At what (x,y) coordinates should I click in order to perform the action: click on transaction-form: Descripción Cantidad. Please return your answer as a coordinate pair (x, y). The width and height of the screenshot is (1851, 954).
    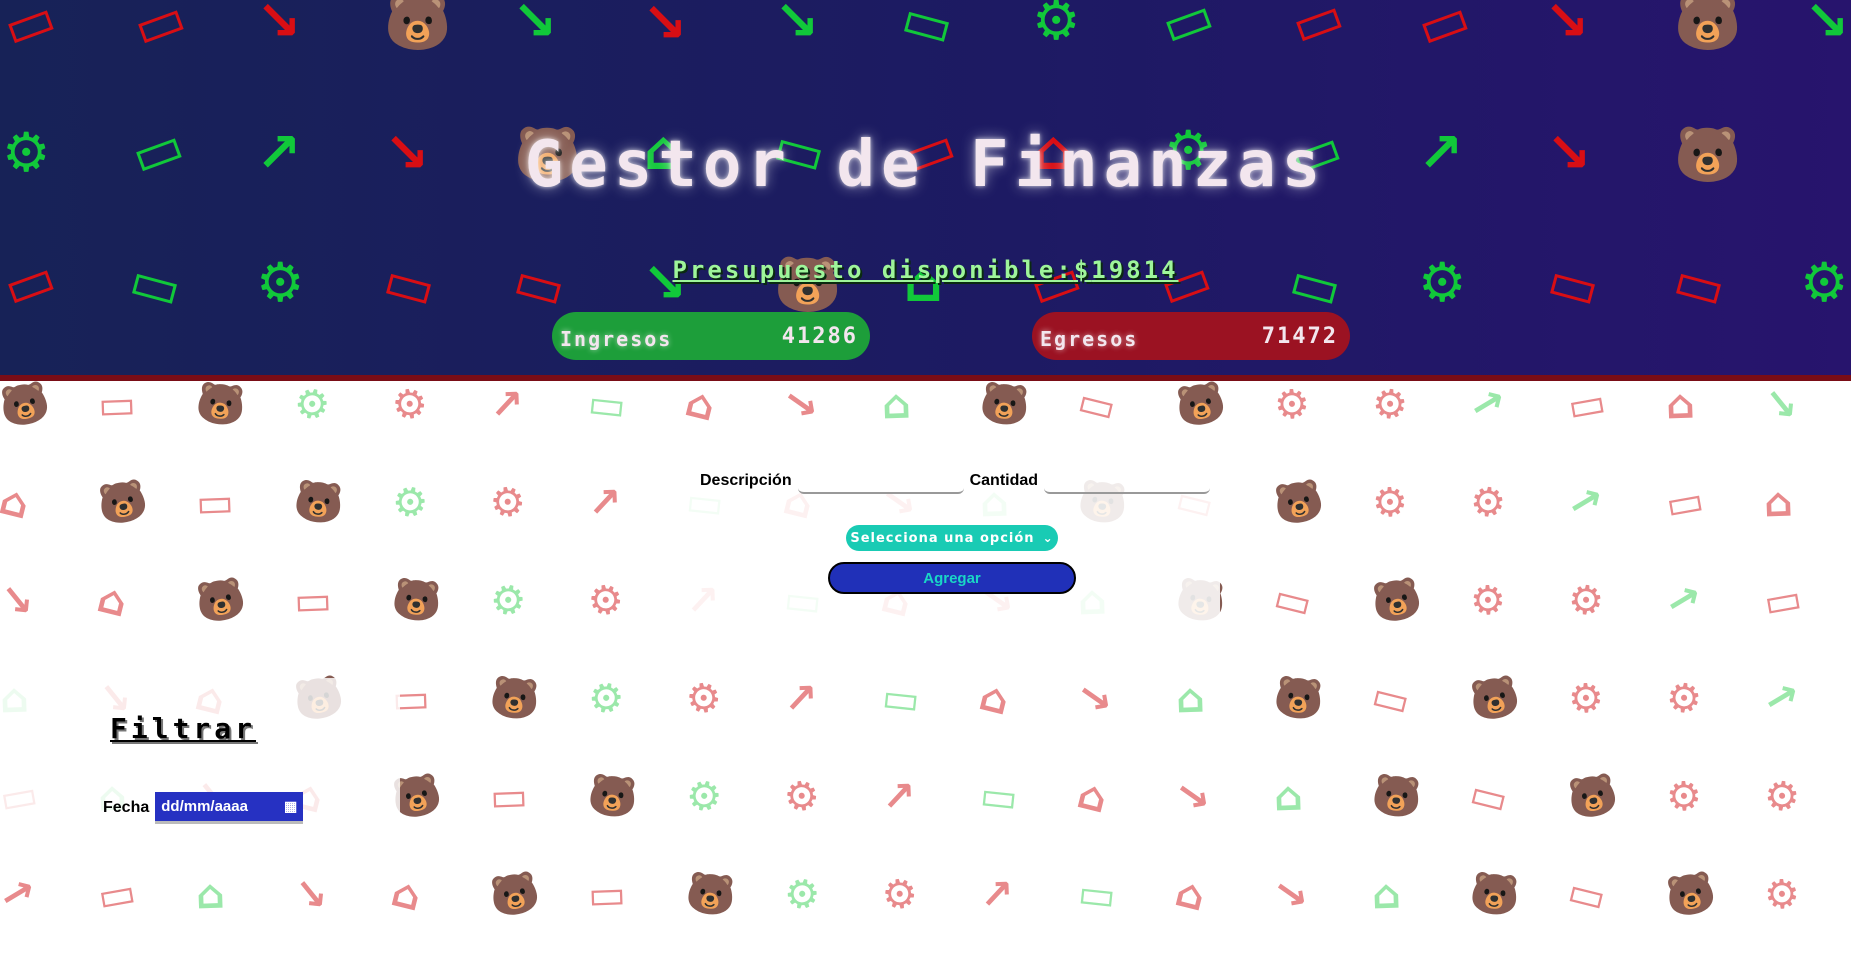
    Looking at the image, I should click on (955, 481).